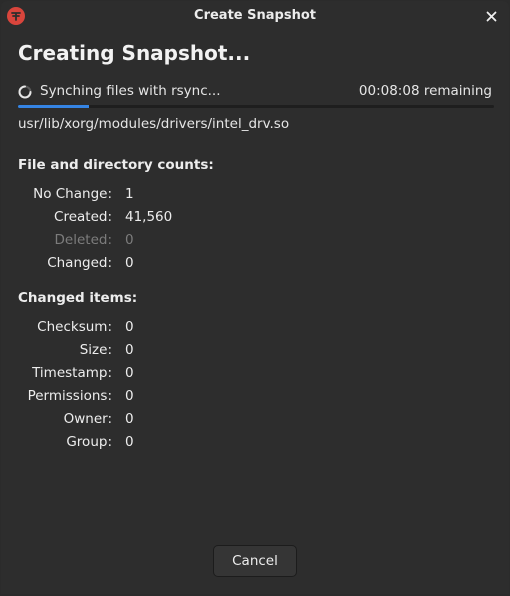 The height and width of the screenshot is (596, 510). Describe the element at coordinates (129, 194) in the screenshot. I see `count-value: 1` at that location.